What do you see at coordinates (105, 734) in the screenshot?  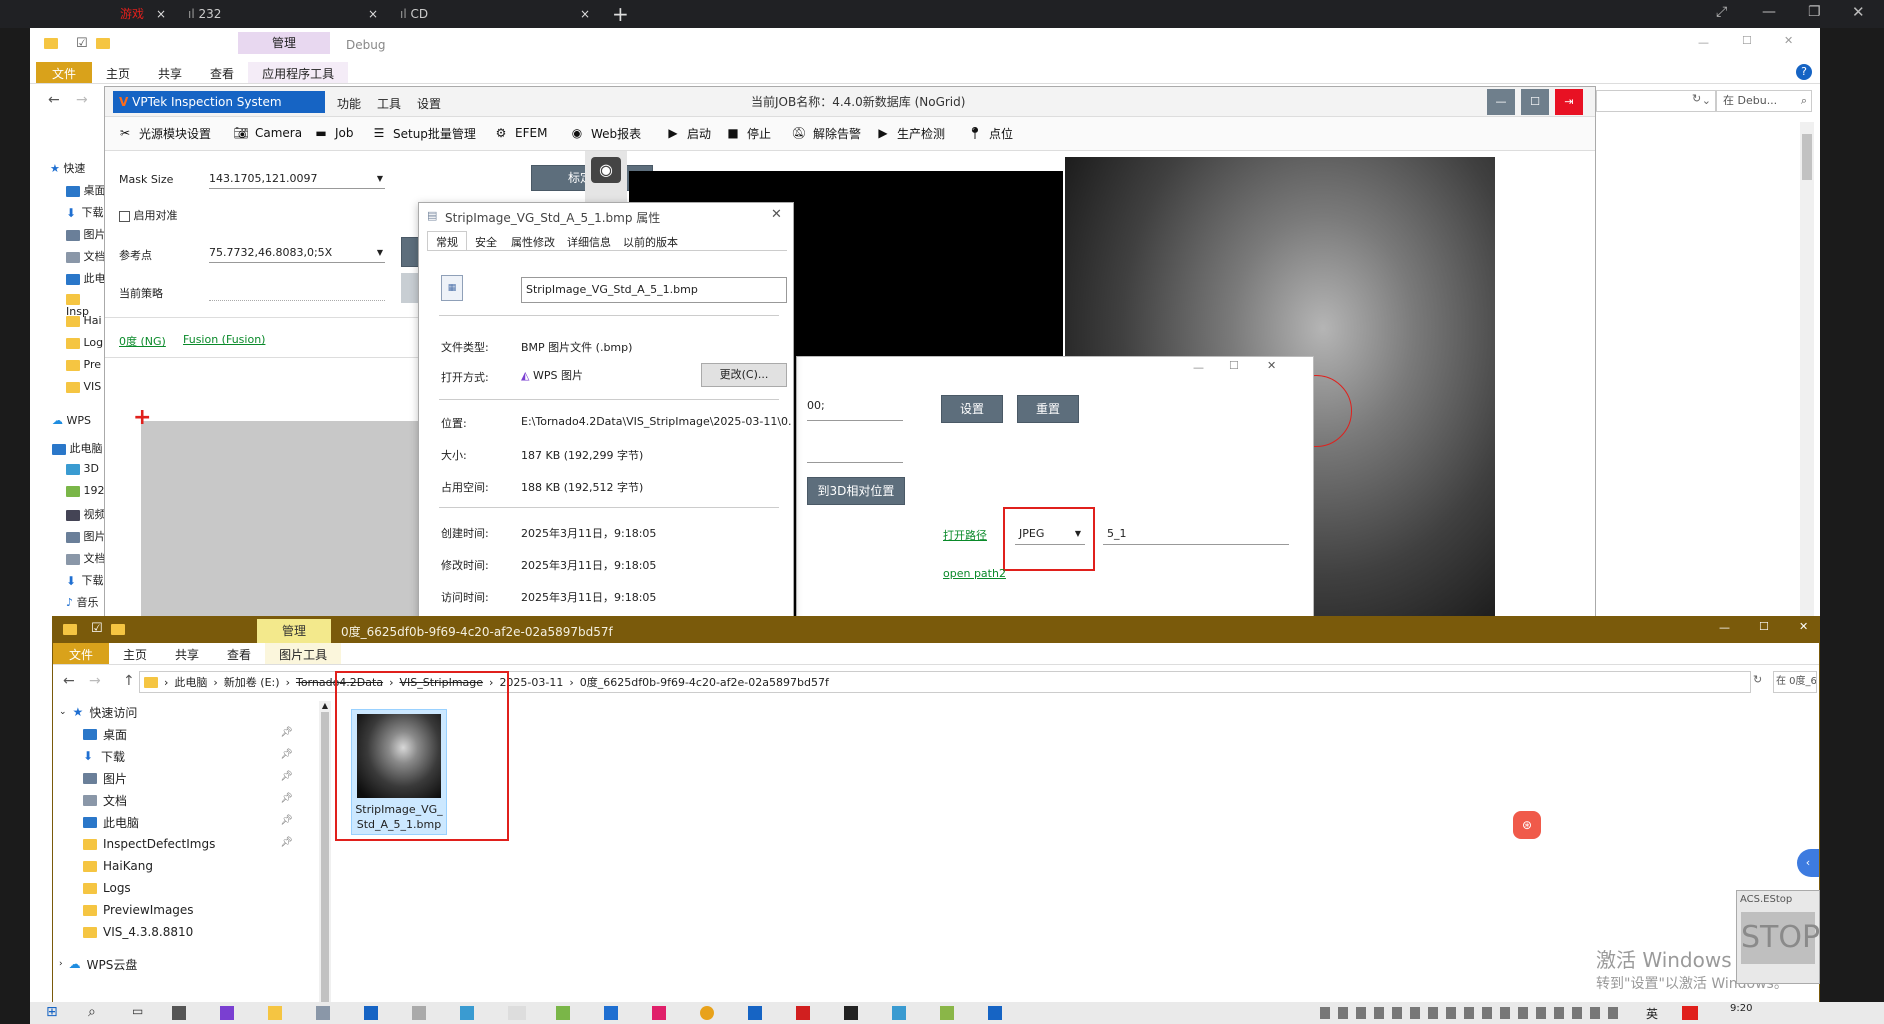 I see `tree-item-desktop: 桌面` at bounding box center [105, 734].